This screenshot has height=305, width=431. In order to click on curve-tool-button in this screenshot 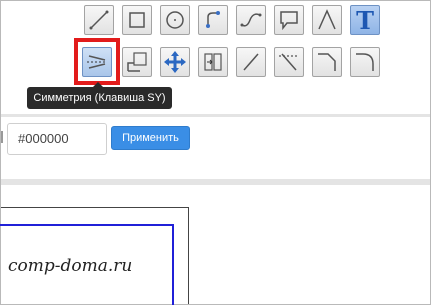, I will do `click(213, 20)`.